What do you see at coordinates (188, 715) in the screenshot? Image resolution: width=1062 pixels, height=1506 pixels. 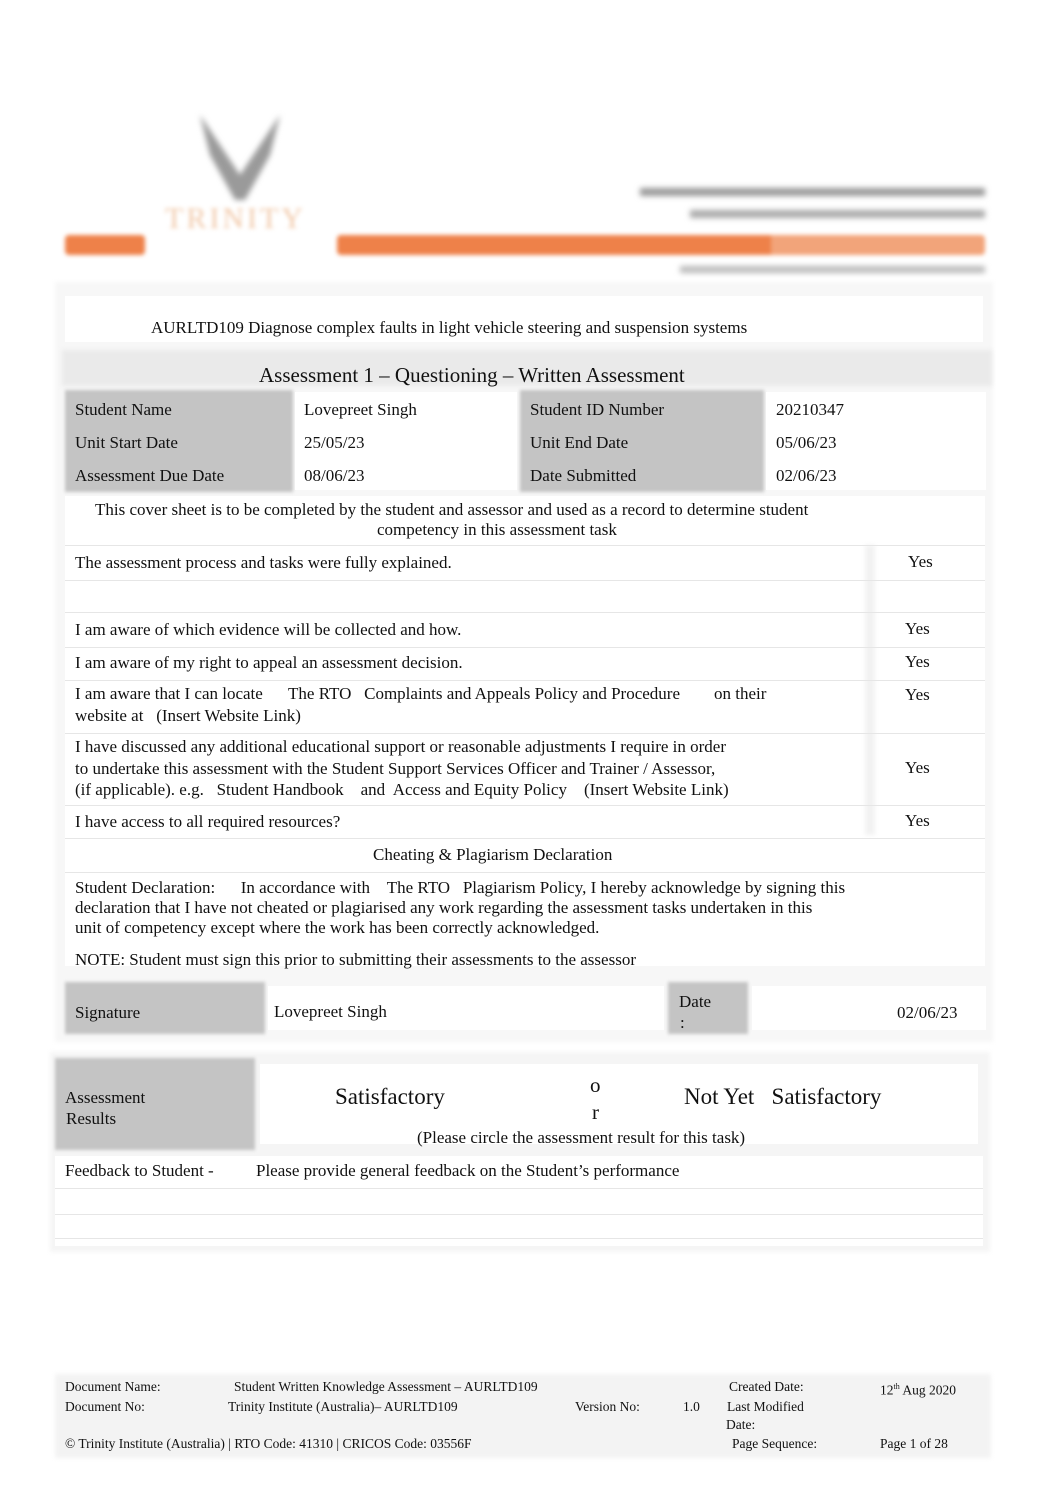 I see `checklist-item: website at (Insert Website Link)` at bounding box center [188, 715].